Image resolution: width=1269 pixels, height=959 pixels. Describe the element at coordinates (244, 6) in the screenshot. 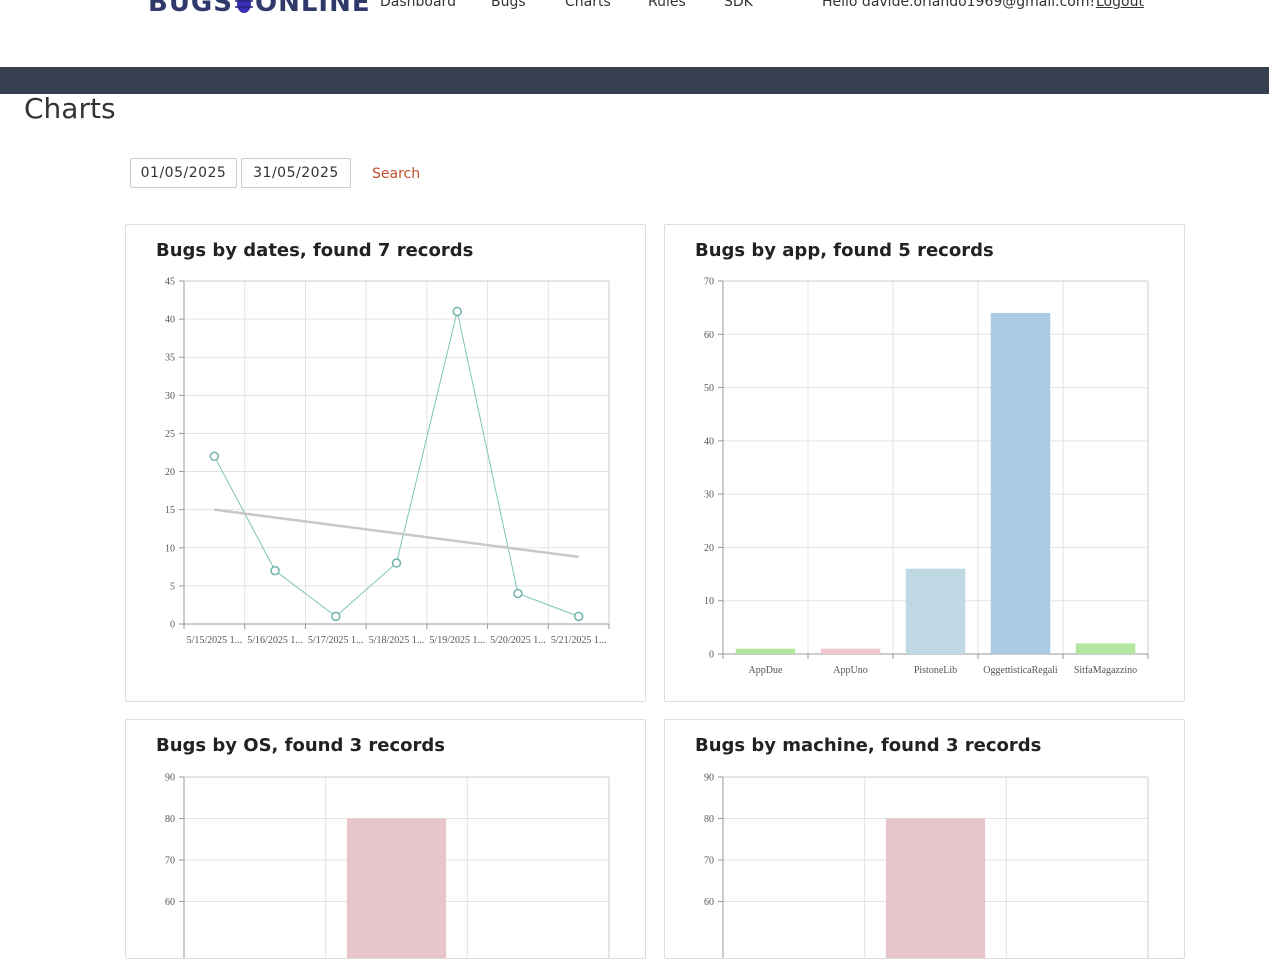

I see `bug-icon` at that location.